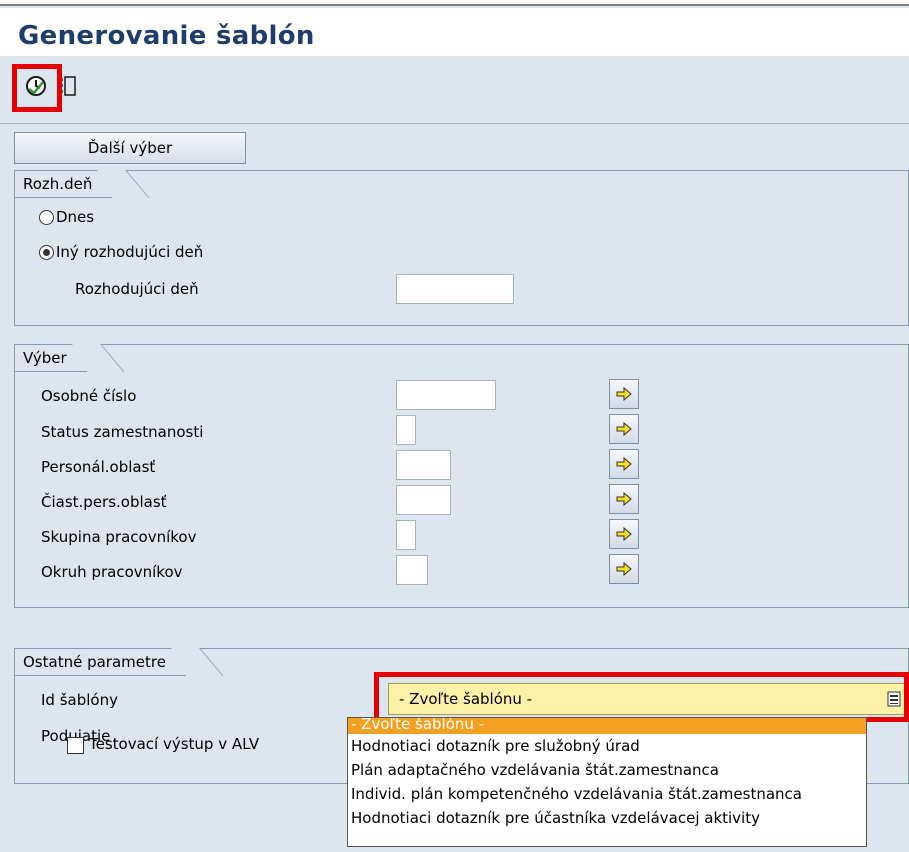 The height and width of the screenshot is (852, 909). I want to click on employment-status-input, so click(406, 430).